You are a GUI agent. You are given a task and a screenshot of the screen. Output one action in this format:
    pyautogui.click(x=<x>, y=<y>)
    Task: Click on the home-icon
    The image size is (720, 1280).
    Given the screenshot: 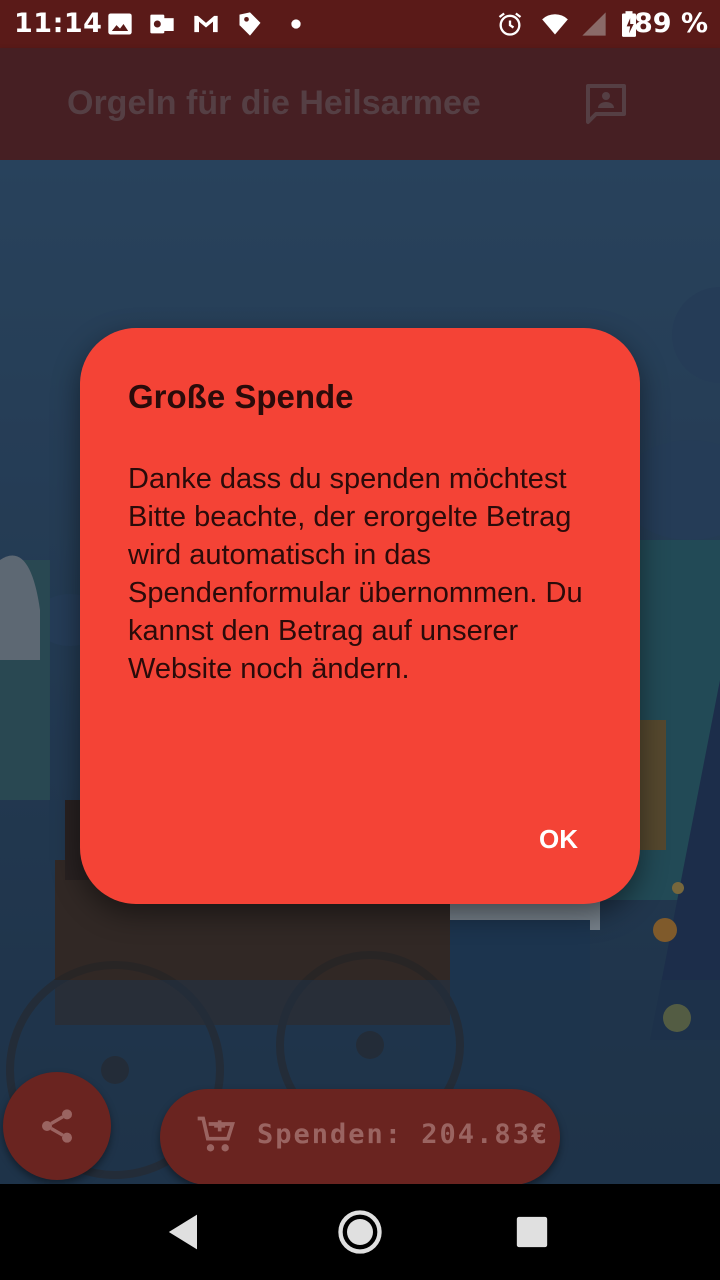 What is the action you would take?
    pyautogui.click(x=360, y=1232)
    